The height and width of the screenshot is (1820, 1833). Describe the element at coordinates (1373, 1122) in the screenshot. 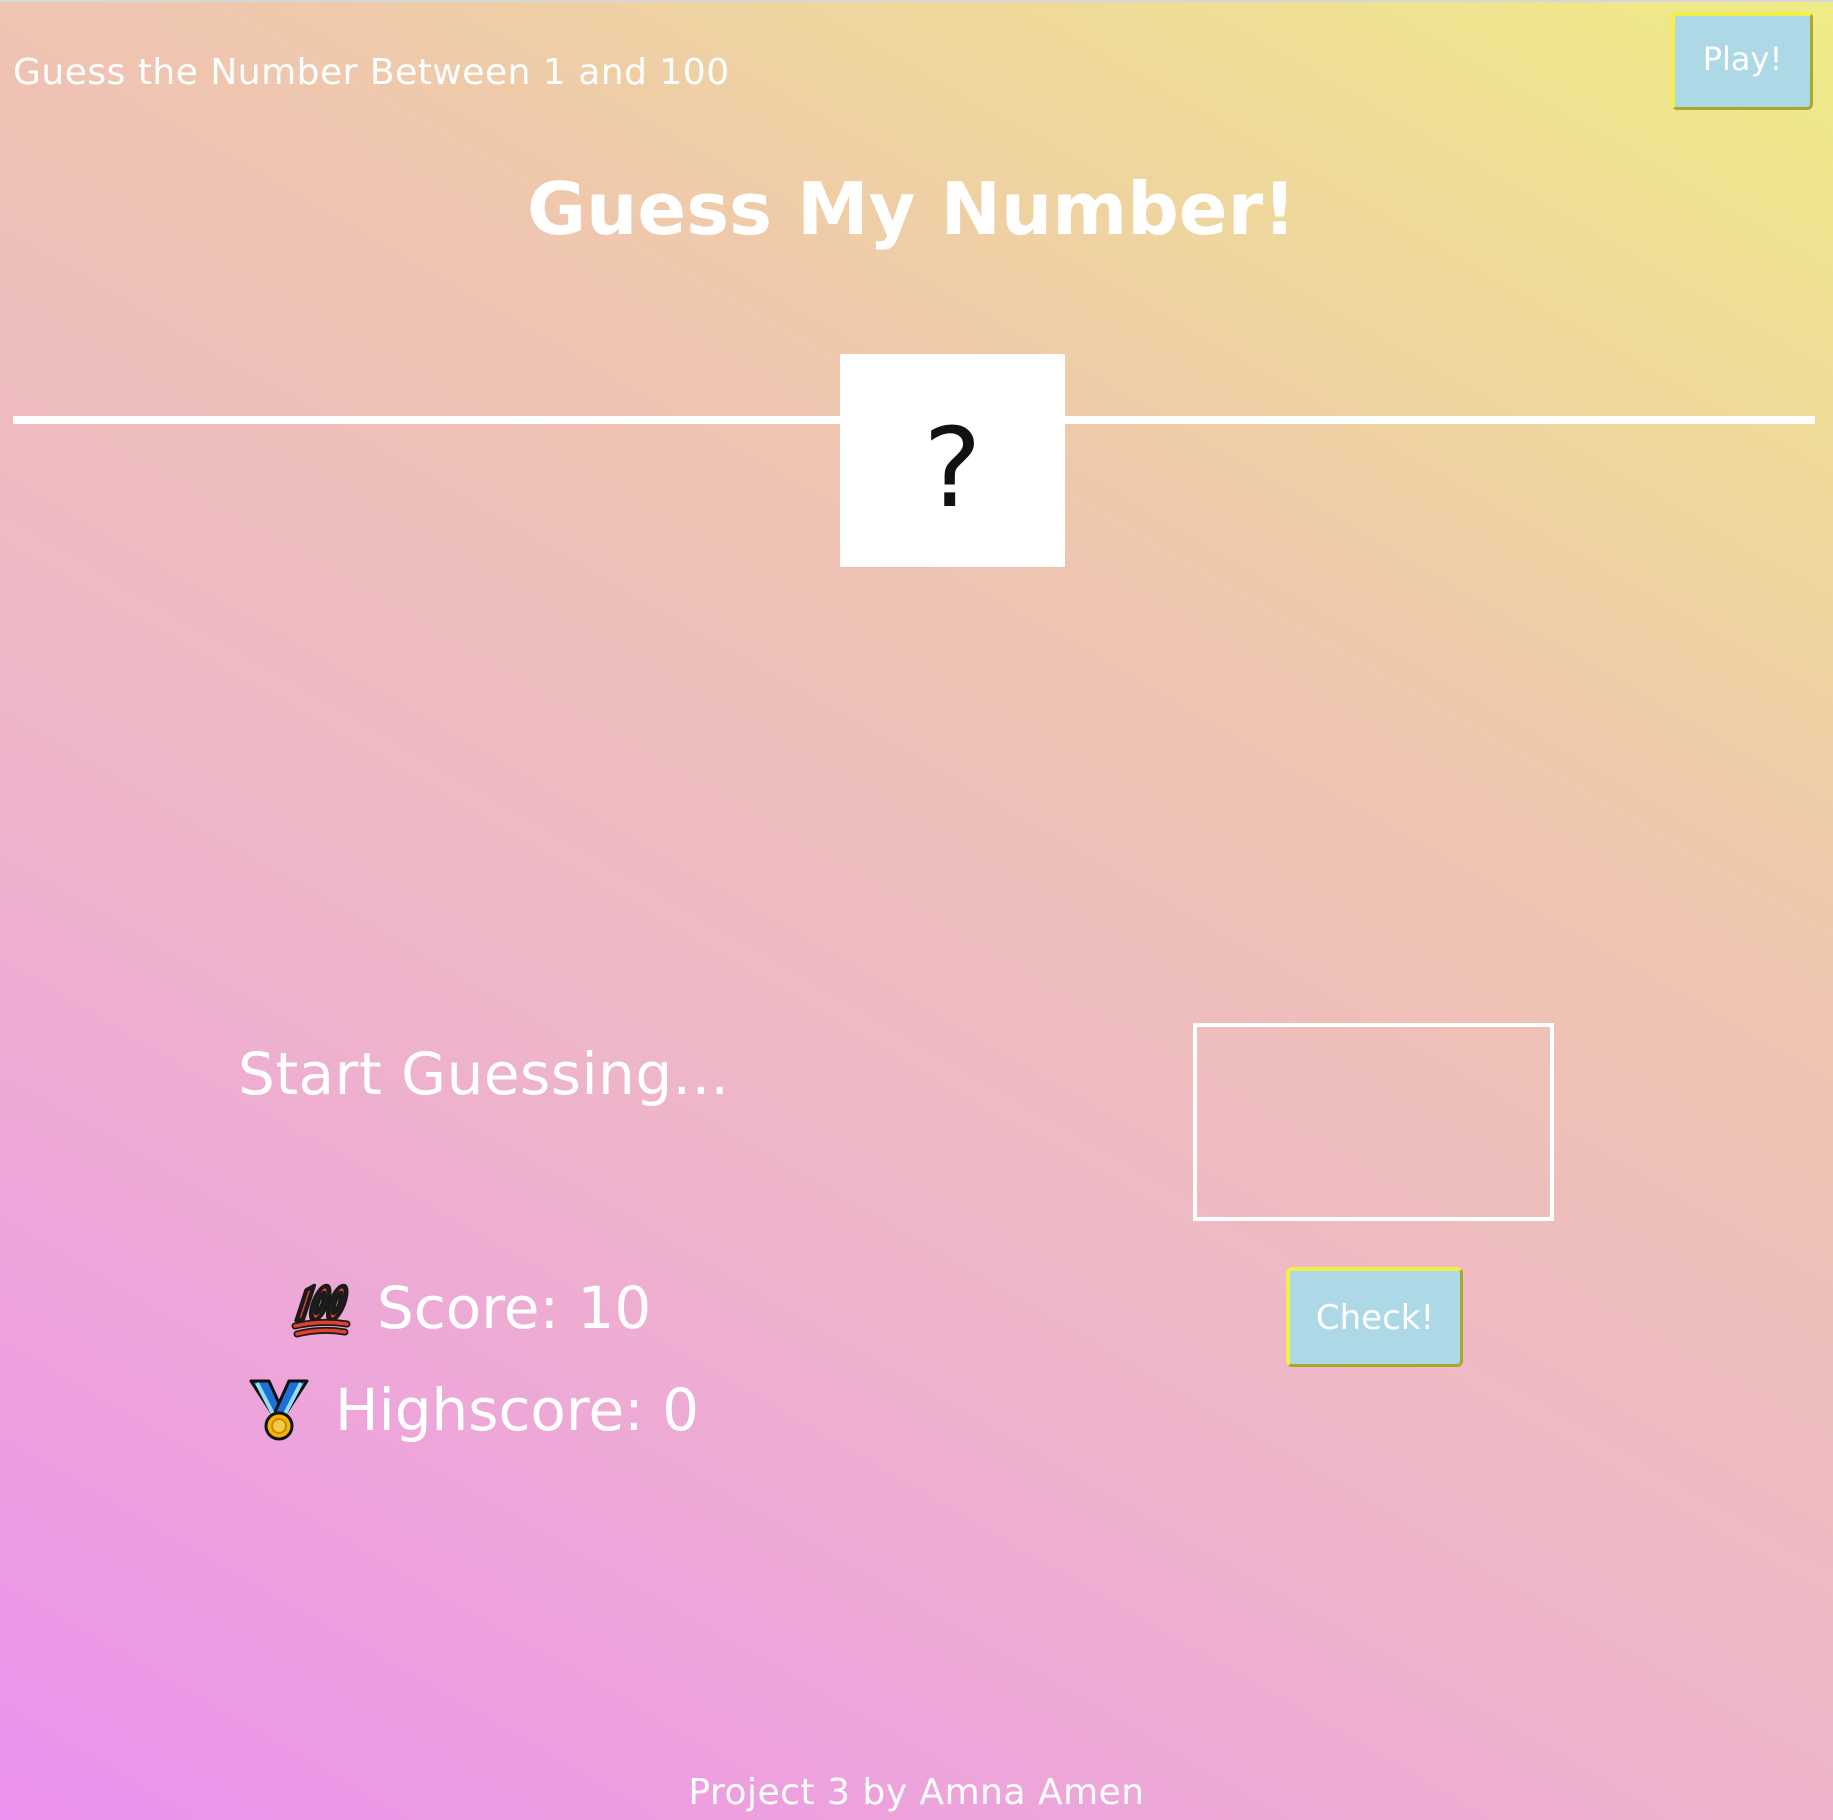

I see `guess-input` at that location.